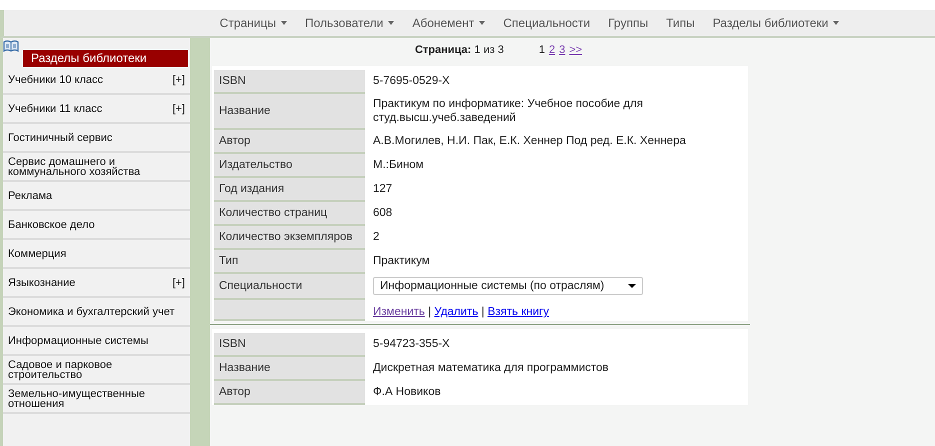  What do you see at coordinates (37, 253) in the screenshot?
I see `sidebar-item: Коммерция` at bounding box center [37, 253].